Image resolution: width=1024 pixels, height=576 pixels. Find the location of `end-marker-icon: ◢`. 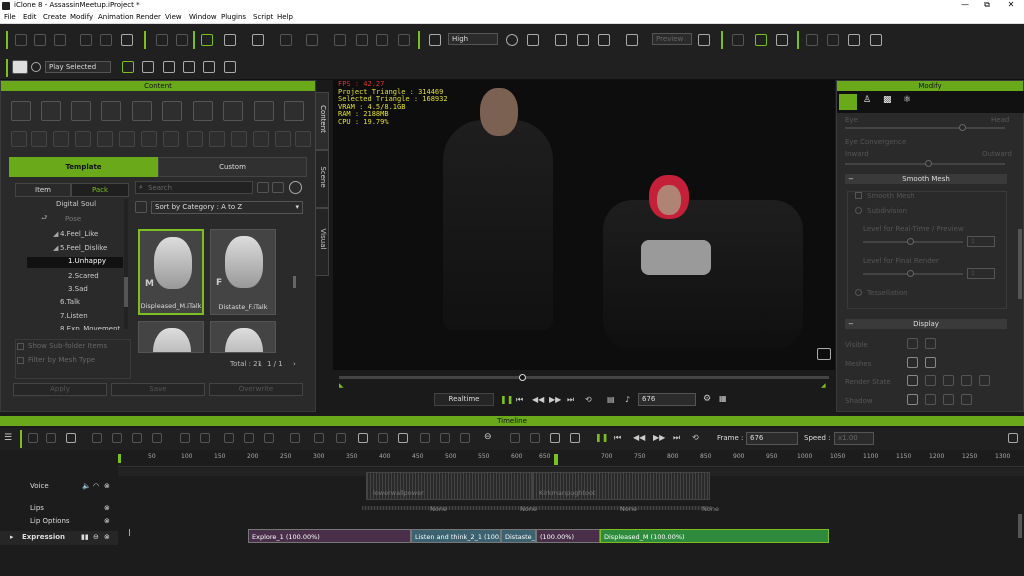

end-marker-icon: ◢ is located at coordinates (823, 385).